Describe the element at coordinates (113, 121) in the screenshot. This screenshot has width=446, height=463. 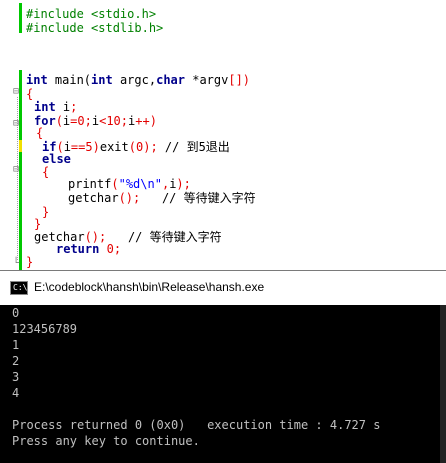
I see `code-token: 10` at that location.